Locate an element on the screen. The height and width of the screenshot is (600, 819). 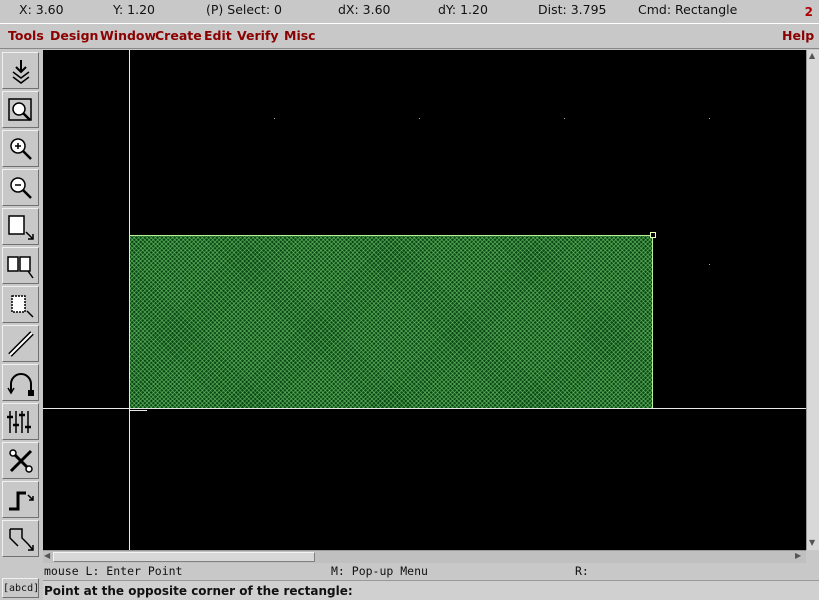
menu-tools: Tools is located at coordinates (26, 35).